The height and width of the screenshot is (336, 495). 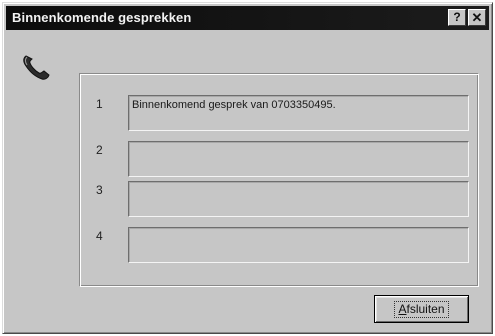 What do you see at coordinates (425, 309) in the screenshot?
I see `afsluiten-label-rest: fsluiten` at bounding box center [425, 309].